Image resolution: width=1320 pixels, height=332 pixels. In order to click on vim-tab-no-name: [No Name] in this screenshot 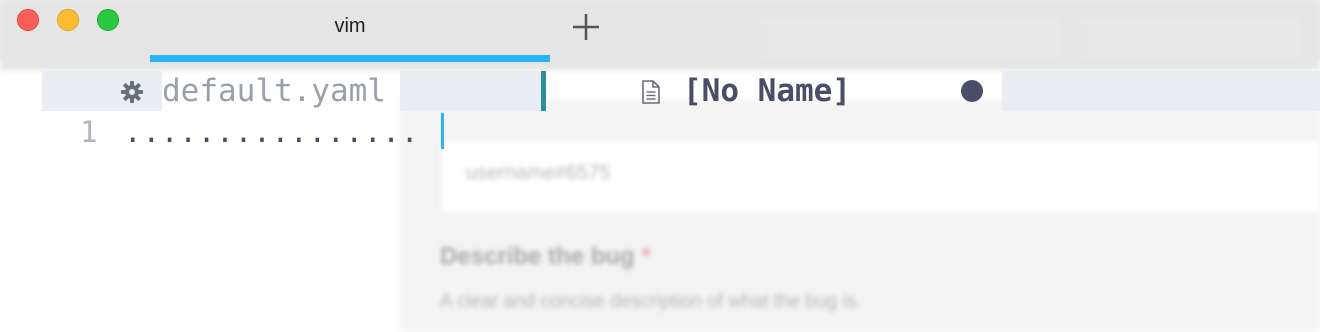, I will do `click(767, 91)`.